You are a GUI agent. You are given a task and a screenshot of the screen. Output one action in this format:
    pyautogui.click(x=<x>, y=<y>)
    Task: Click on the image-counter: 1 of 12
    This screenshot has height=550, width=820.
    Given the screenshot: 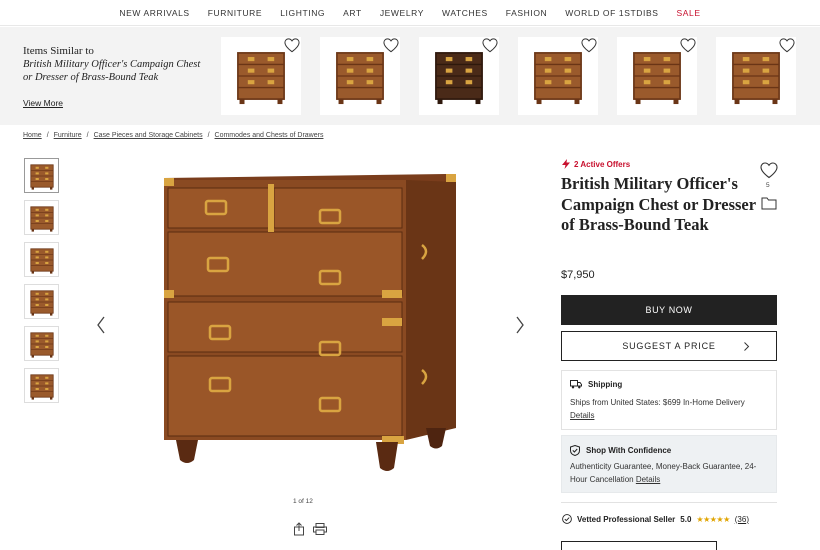 What is the action you would take?
    pyautogui.click(x=303, y=501)
    